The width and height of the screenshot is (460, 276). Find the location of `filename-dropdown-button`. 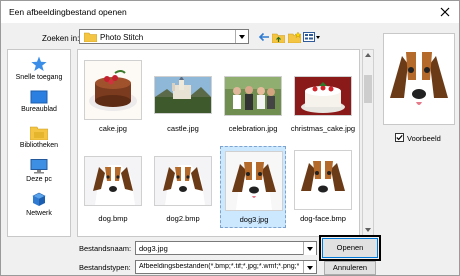

filename-dropdown-button is located at coordinates (309, 248).